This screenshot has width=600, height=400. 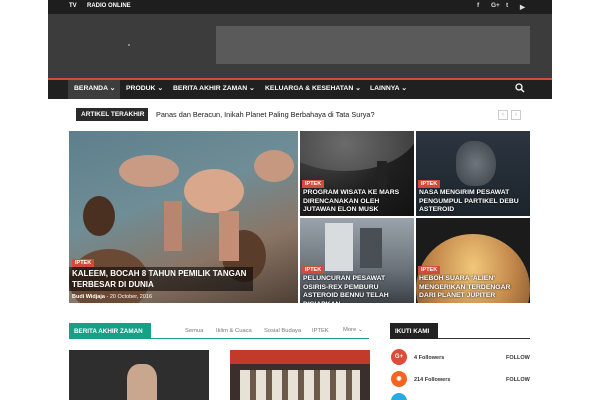 I want to click on block-title: BERITA AKHIR ZAMAN, so click(x=110, y=331).